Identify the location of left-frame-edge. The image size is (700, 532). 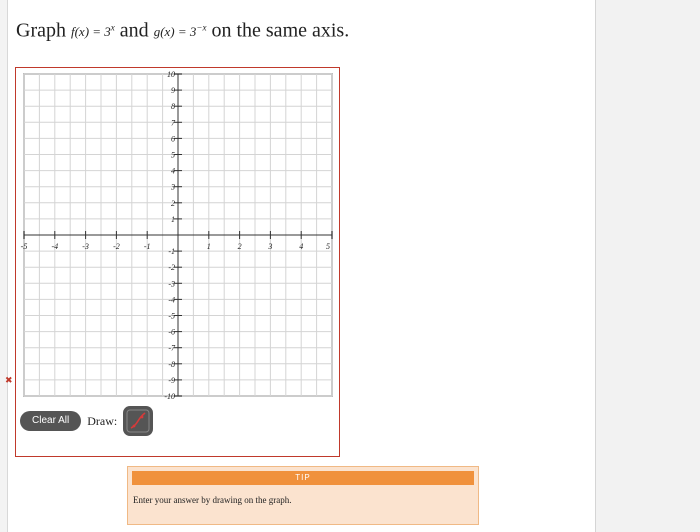
(4, 266).